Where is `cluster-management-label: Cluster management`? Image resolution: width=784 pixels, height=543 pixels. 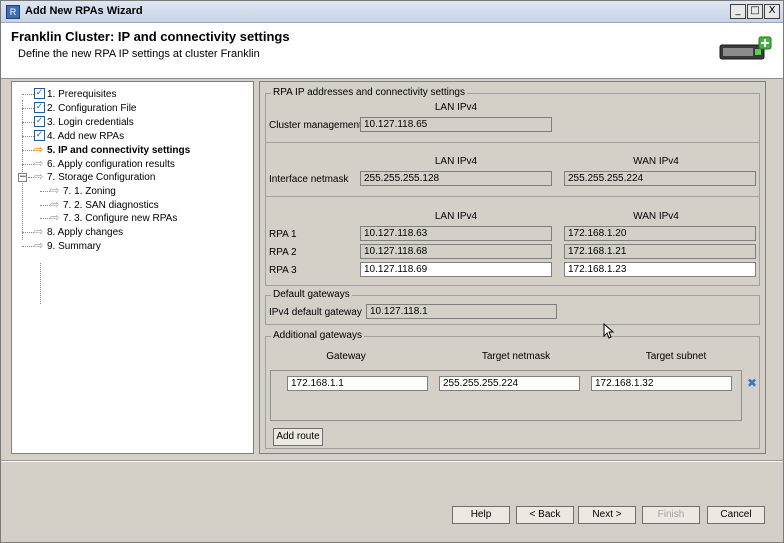 cluster-management-label: Cluster management is located at coordinates (315, 125).